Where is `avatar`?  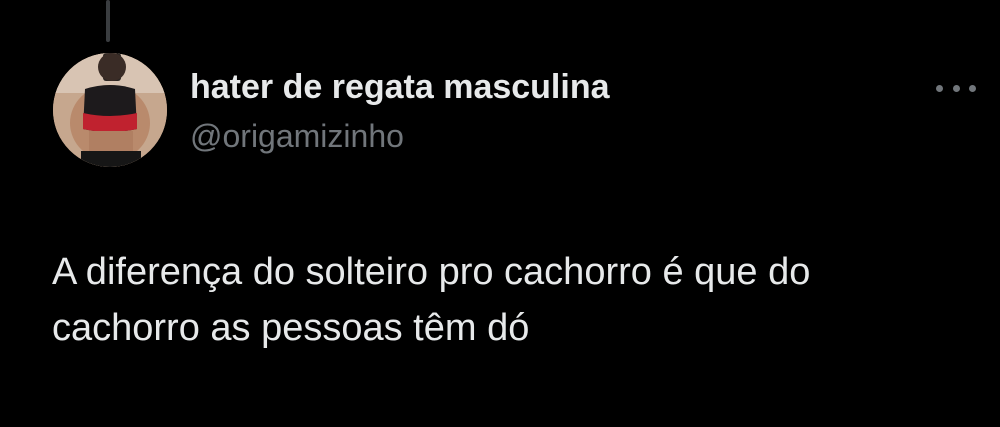 avatar is located at coordinates (110, 110).